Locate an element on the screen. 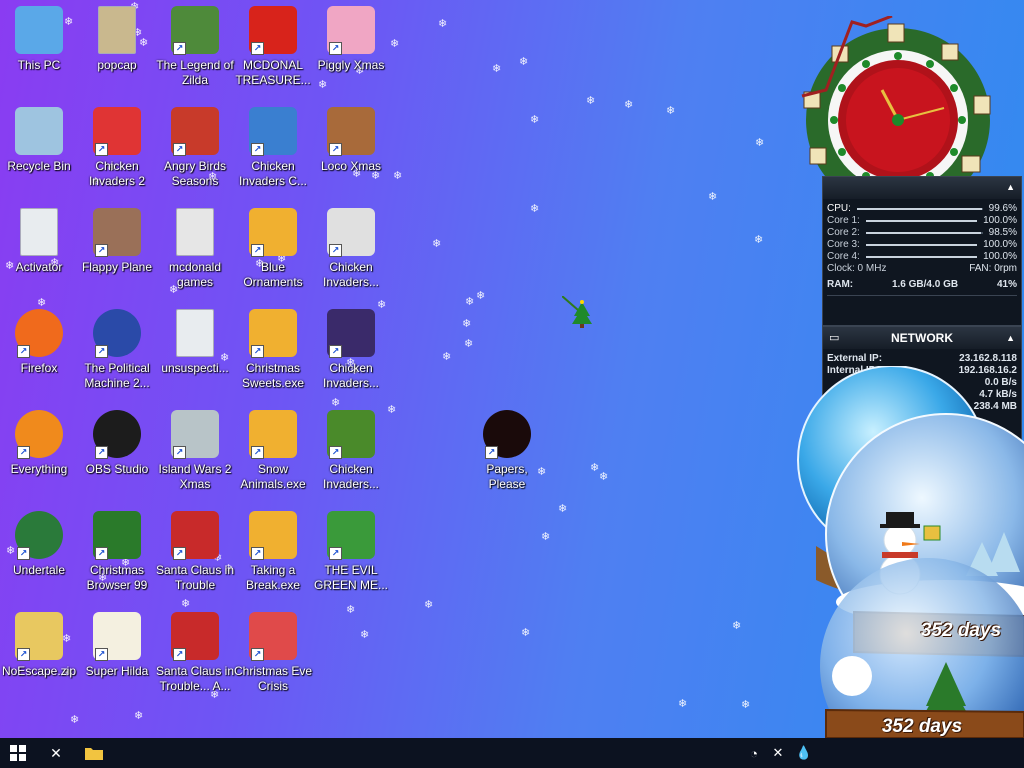 The image size is (1024, 768). desktop-icon: ↗ Everything is located at coordinates (39, 454).